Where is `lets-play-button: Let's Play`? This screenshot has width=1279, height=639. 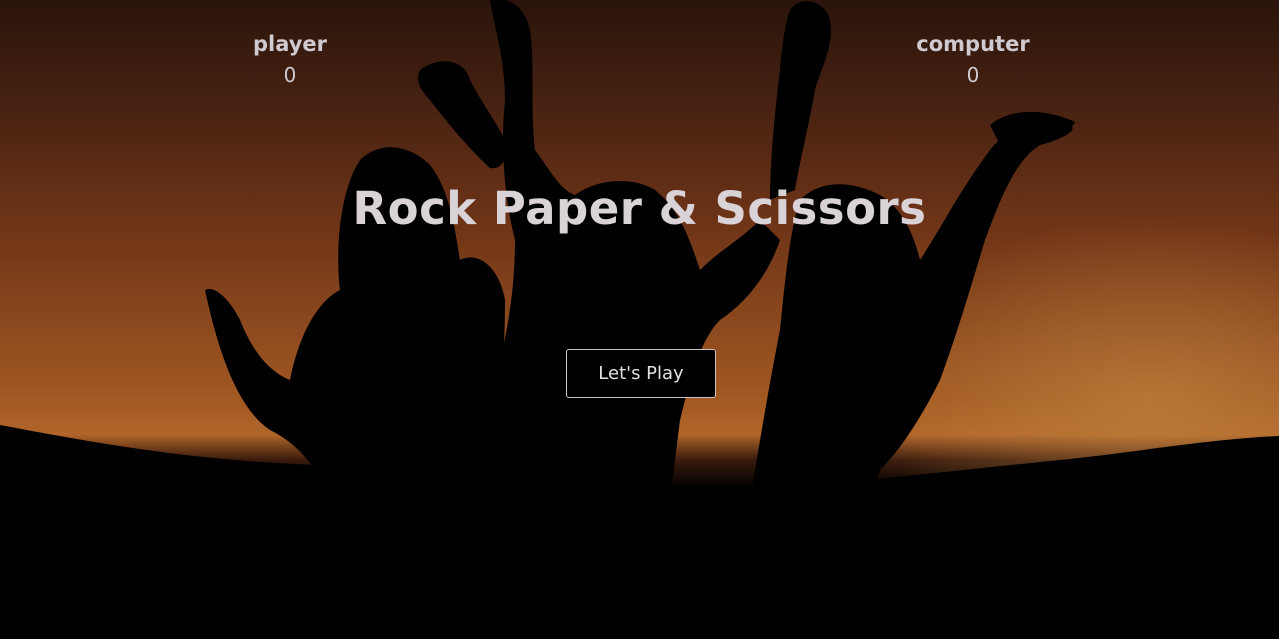
lets-play-button: Let's Play is located at coordinates (641, 373).